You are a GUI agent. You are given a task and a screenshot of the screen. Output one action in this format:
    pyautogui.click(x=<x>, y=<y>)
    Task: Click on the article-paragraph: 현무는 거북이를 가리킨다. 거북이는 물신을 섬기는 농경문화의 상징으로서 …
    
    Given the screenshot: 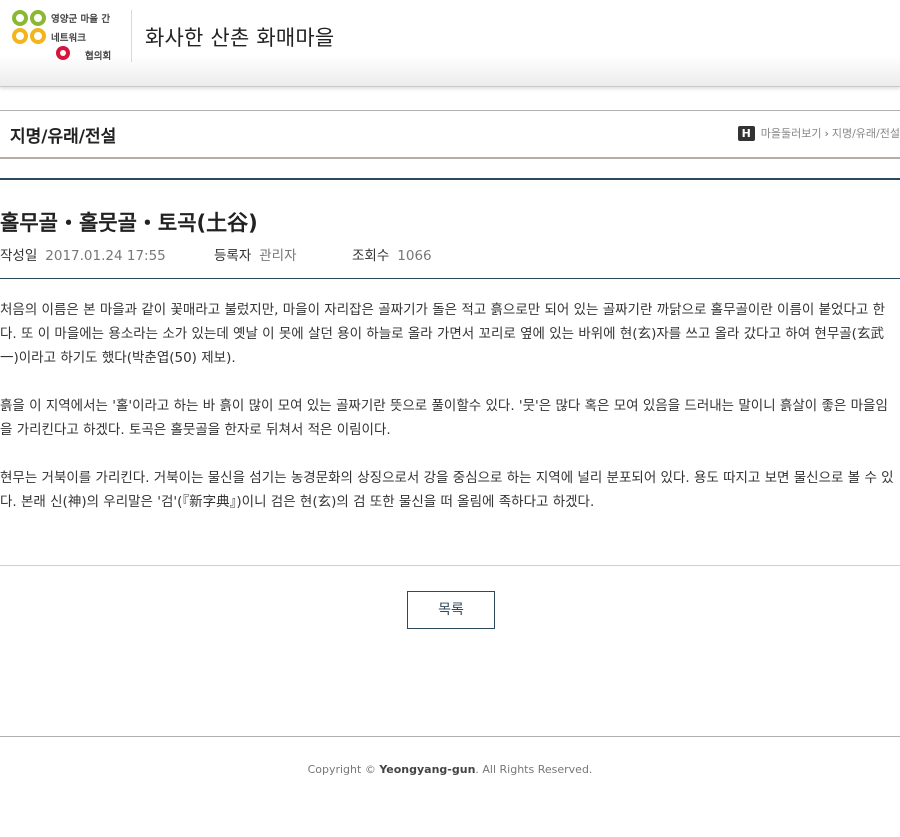 What is the action you would take?
    pyautogui.click(x=447, y=490)
    